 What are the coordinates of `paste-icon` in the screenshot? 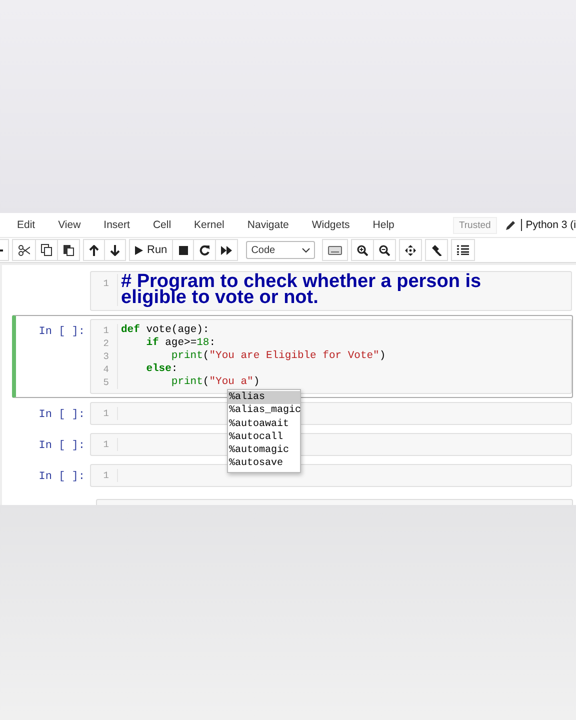 It's located at (68, 250).